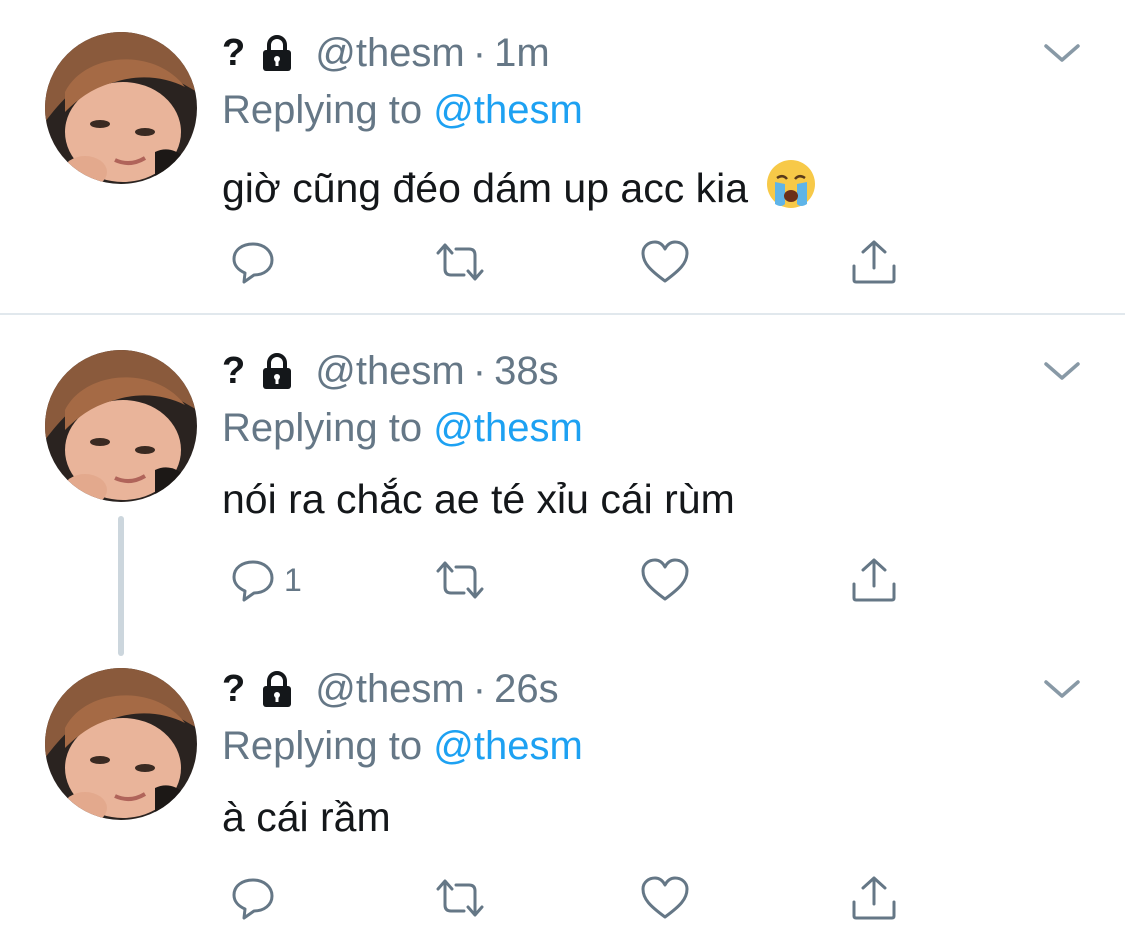 The image size is (1125, 948). I want to click on tweet-header: ? @thesm · 38s, so click(390, 371).